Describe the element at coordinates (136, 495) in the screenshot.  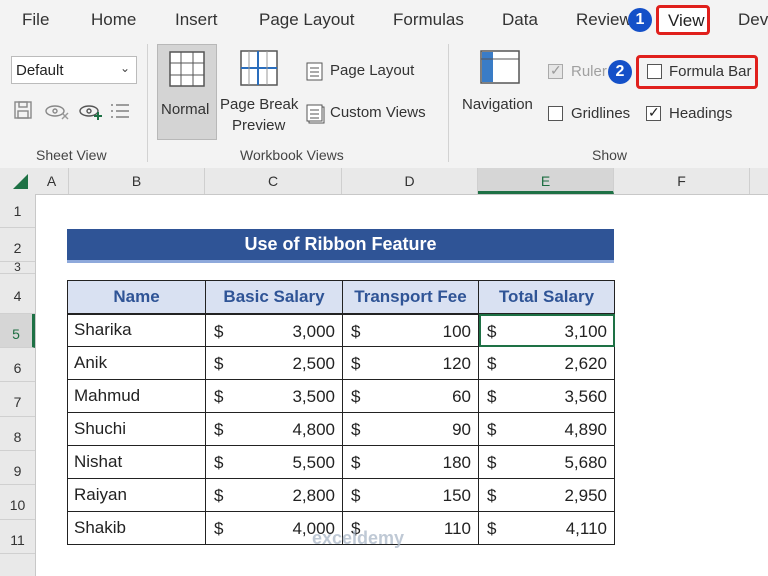
I see `cell-name: Raiyan` at that location.